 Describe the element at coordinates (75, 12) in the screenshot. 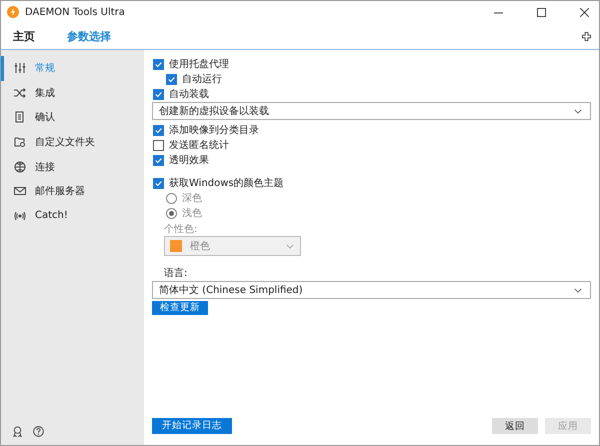

I see `window-title: DAEMON Tools Ultra` at that location.